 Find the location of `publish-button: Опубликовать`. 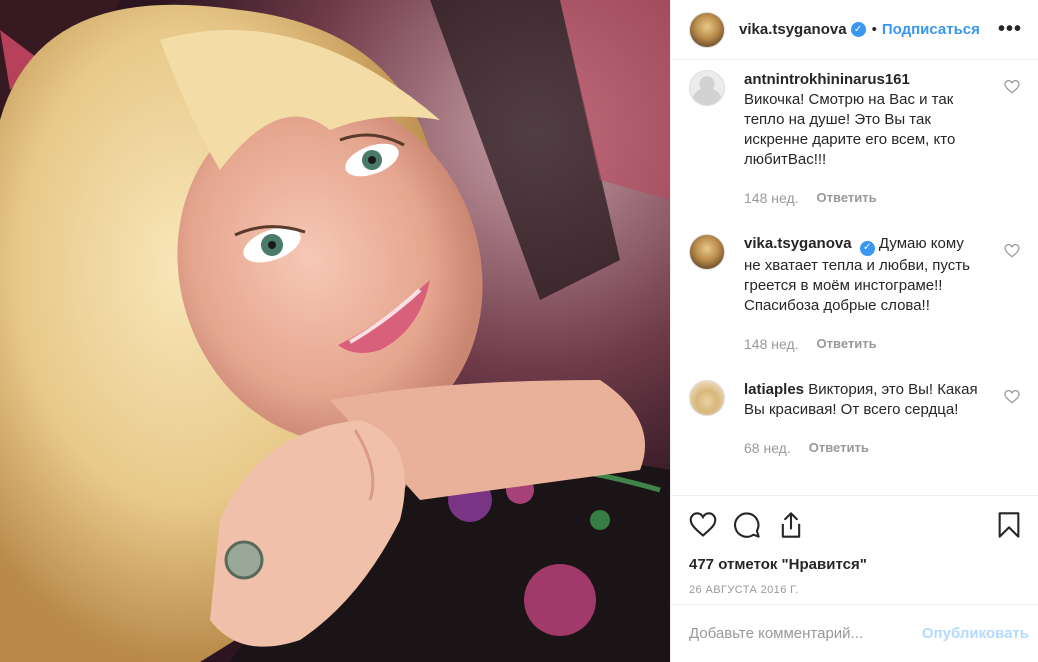

publish-button: Опубликовать is located at coordinates (975, 633).